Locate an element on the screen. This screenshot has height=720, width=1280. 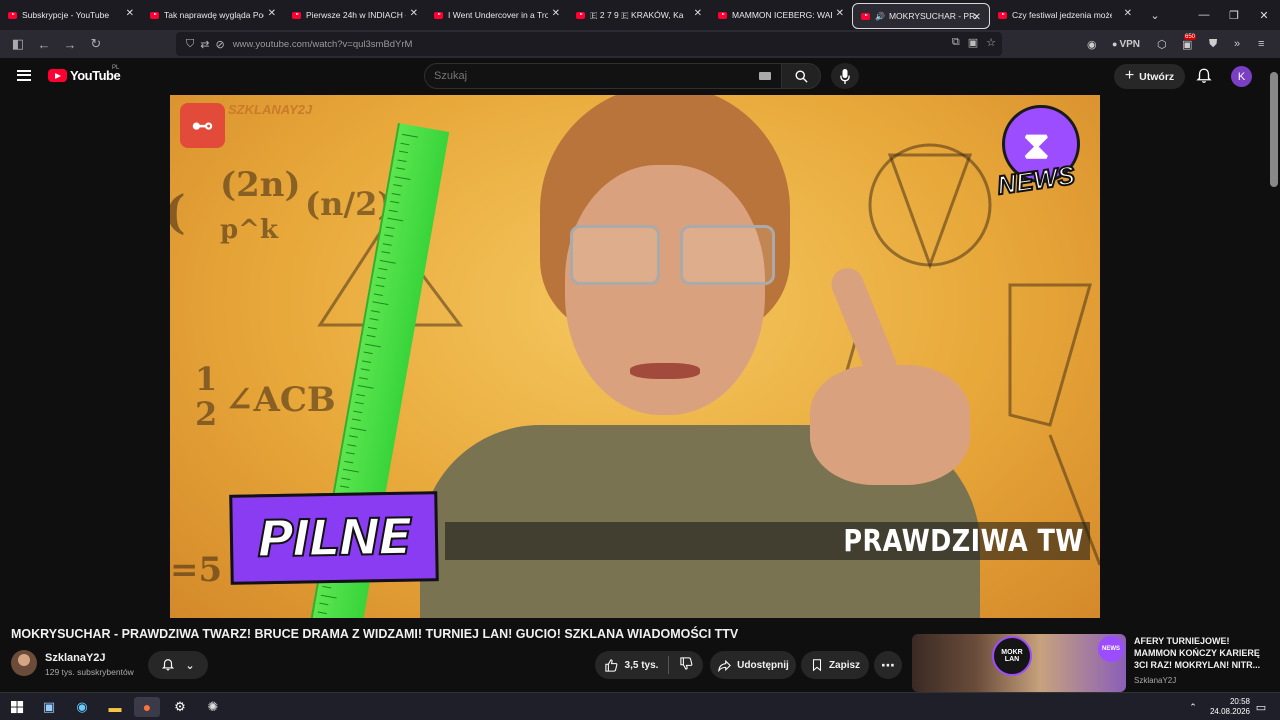
ublock-icon: 650 ▣ is located at coordinates (1189, 44).